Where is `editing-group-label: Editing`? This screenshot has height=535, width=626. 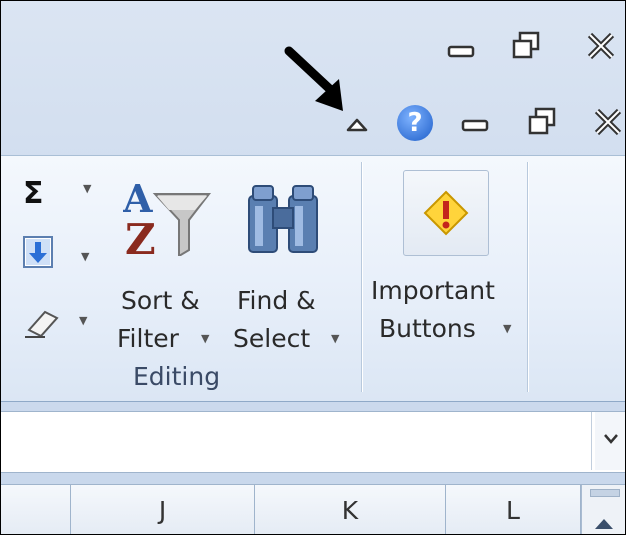
editing-group-label: Editing is located at coordinates (177, 376).